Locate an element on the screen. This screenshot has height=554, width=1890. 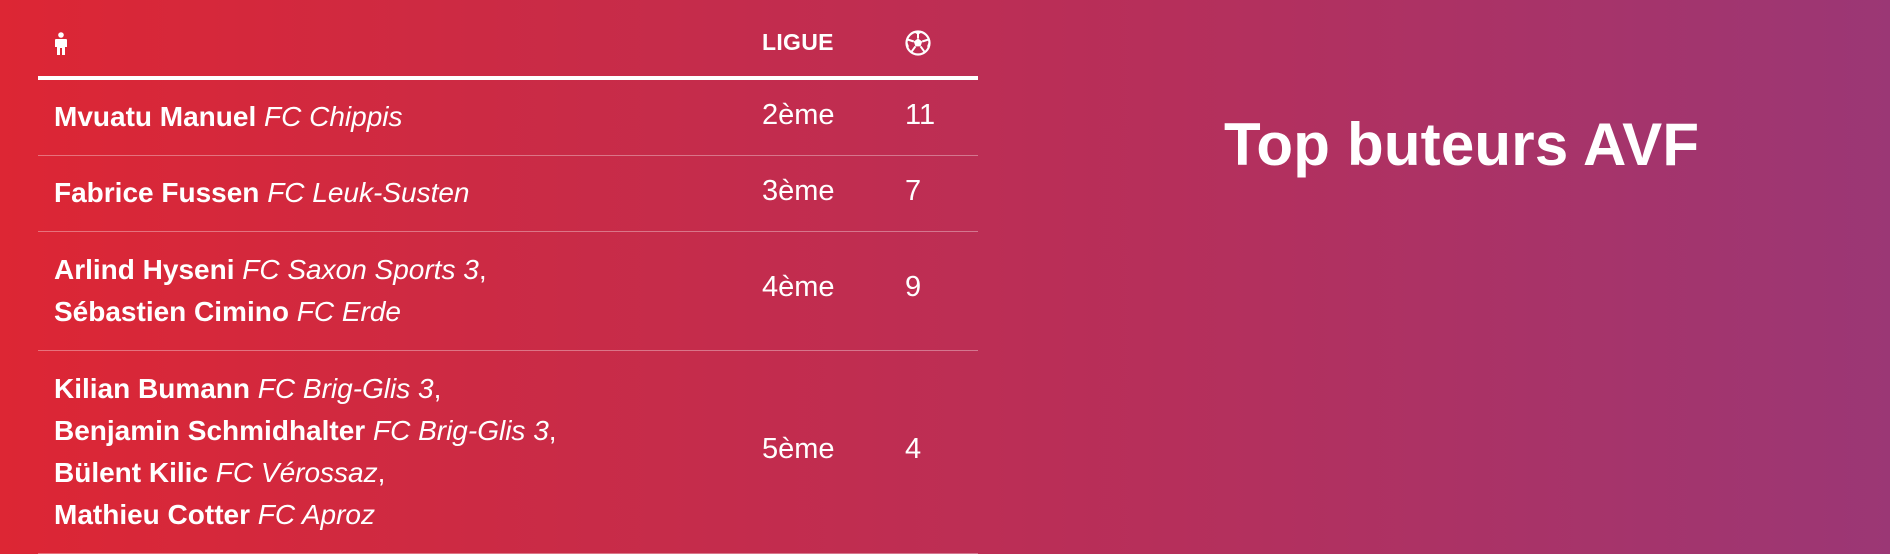
goals-cell: 11 is located at coordinates (920, 115).